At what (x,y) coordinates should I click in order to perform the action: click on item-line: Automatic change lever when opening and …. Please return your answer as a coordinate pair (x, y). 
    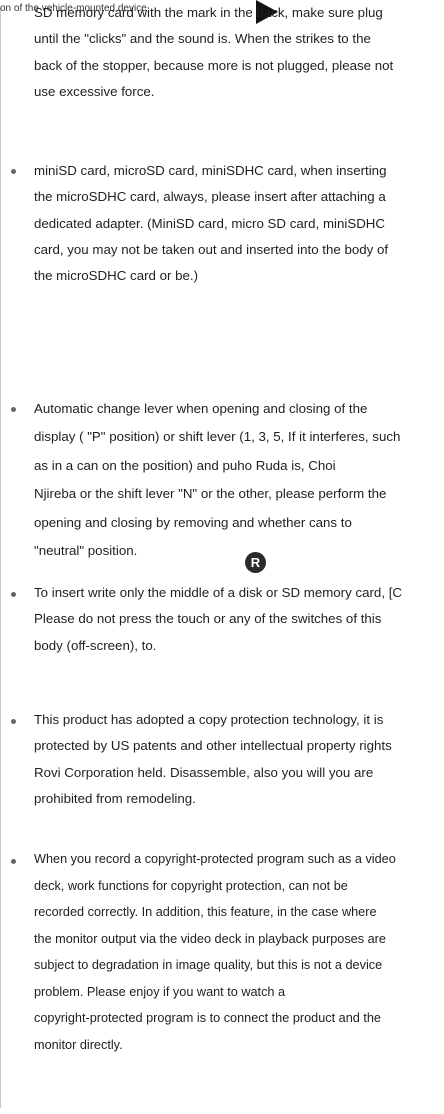
    Looking at the image, I should click on (201, 408).